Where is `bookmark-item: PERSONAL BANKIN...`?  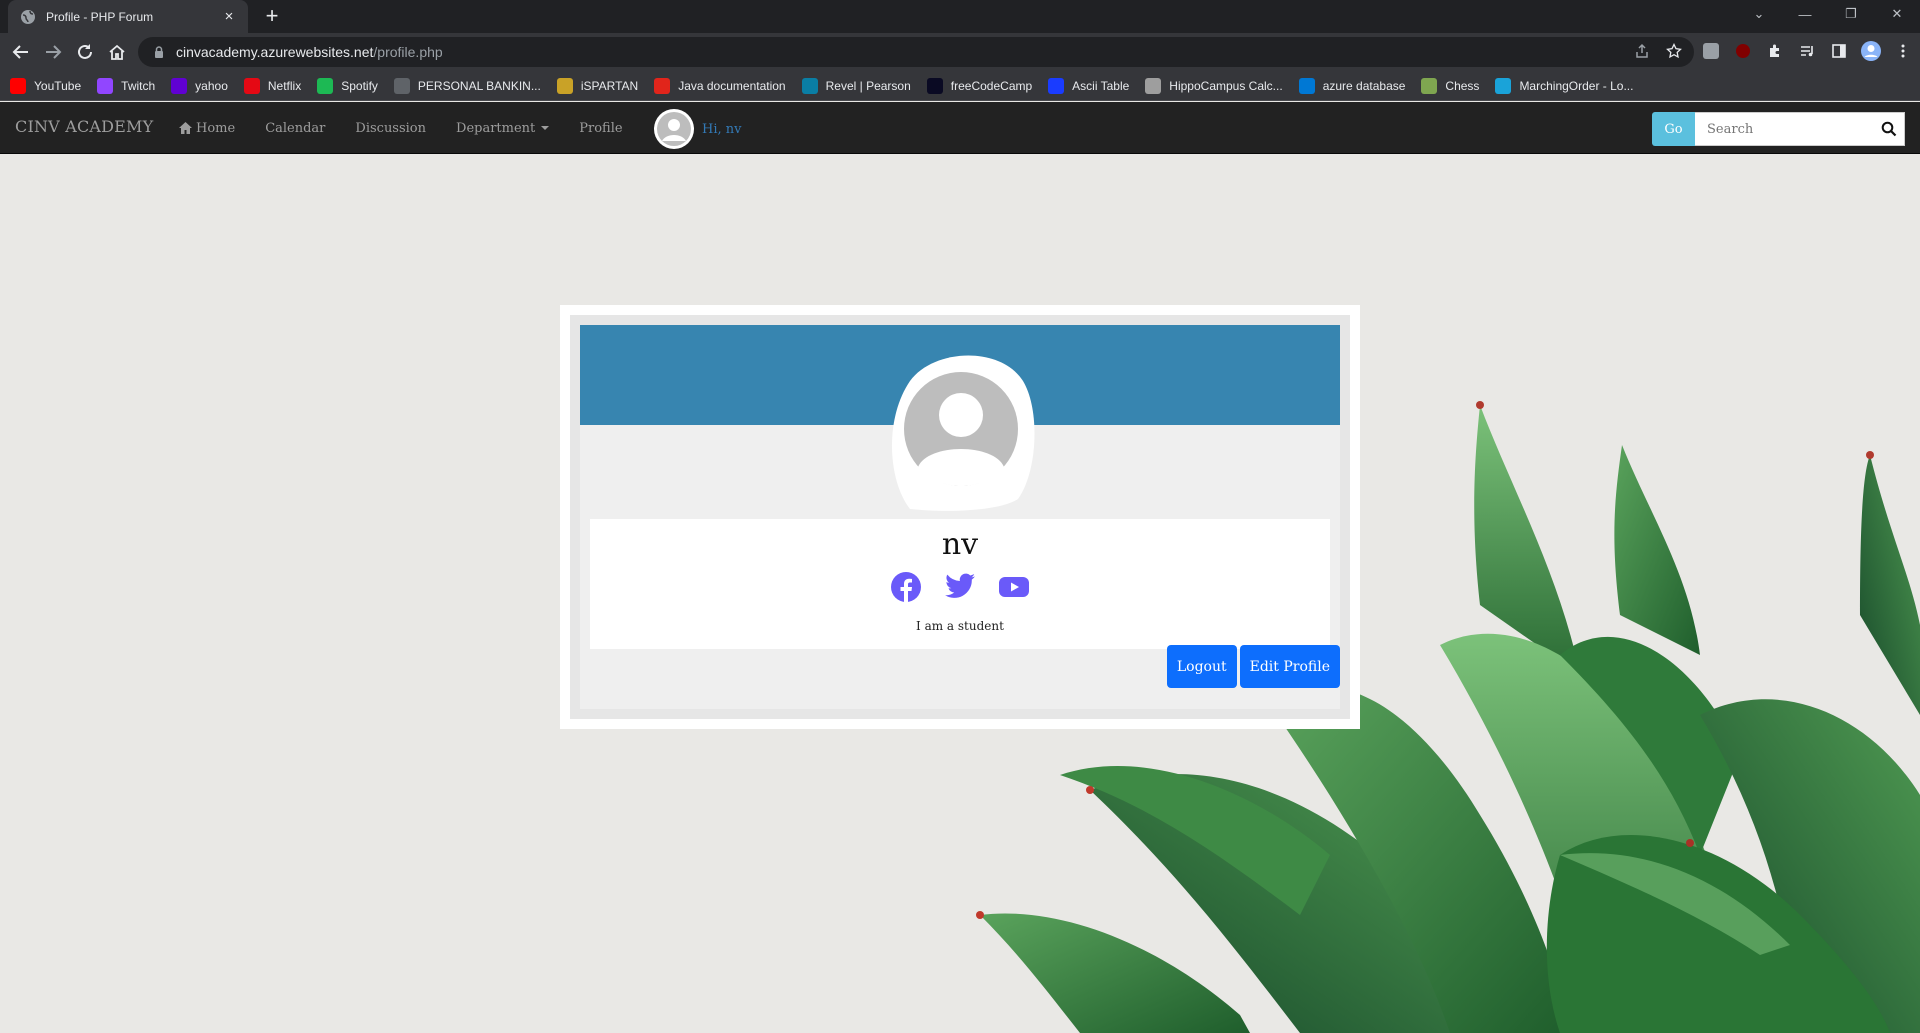 bookmark-item: PERSONAL BANKIN... is located at coordinates (467, 86).